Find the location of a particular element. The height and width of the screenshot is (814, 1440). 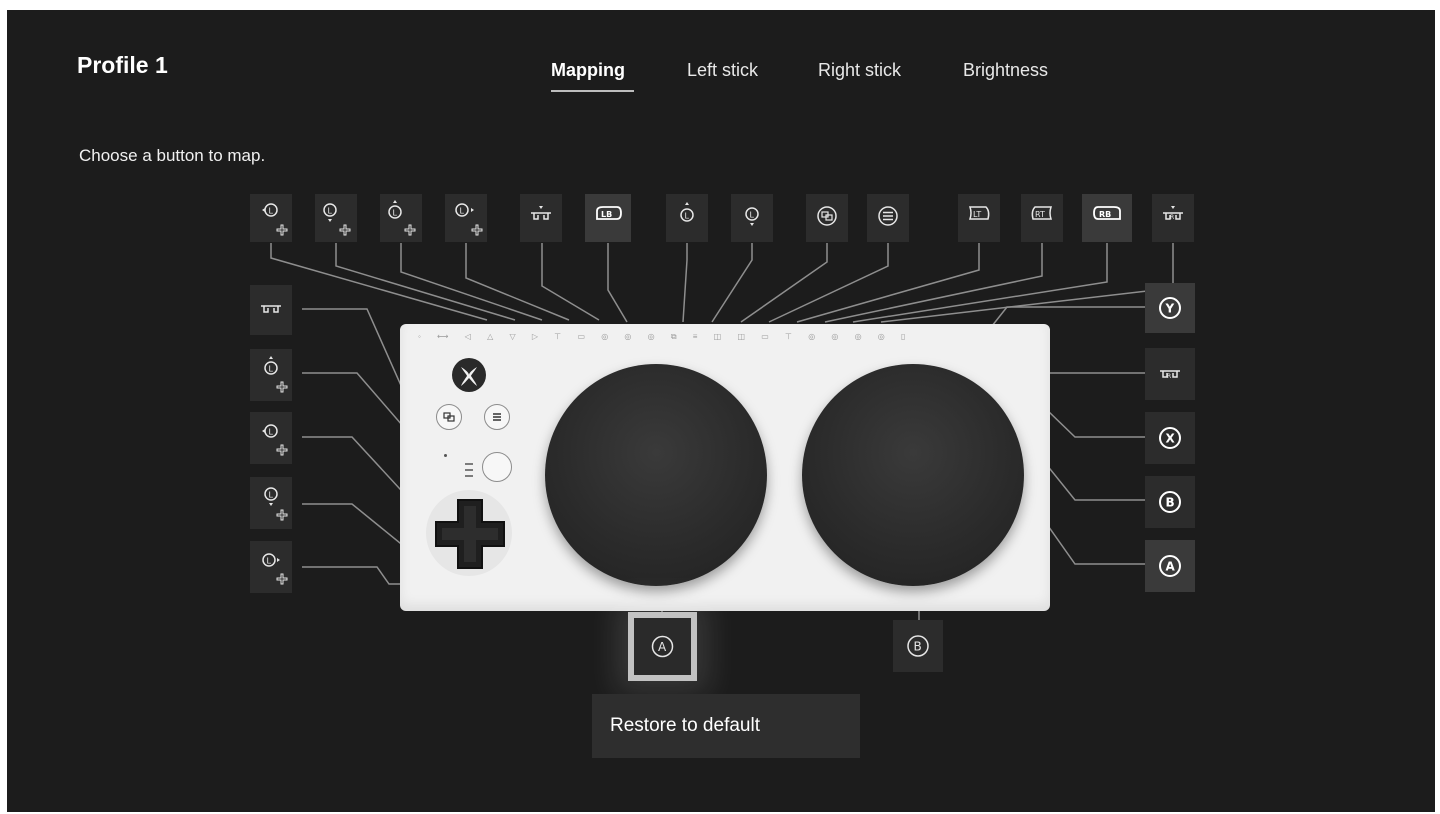

y-button-icon: Y is located at coordinates (1170, 308).